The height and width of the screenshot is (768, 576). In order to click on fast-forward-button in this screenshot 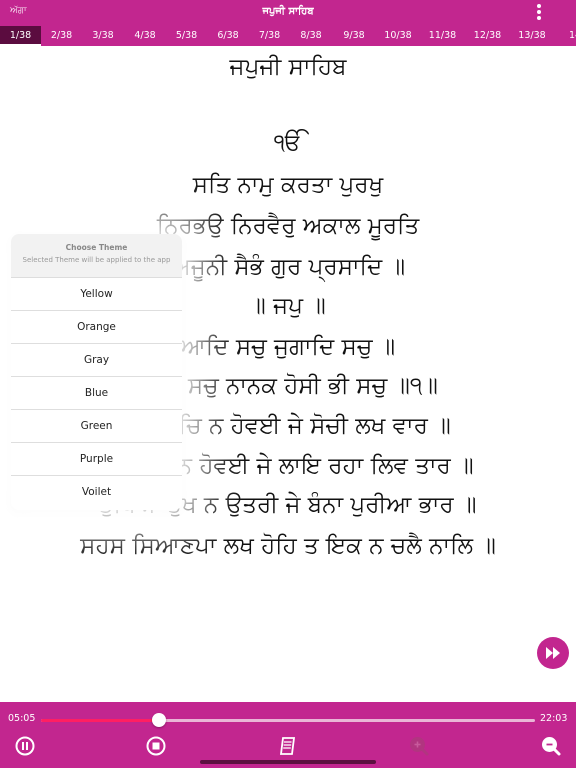, I will do `click(553, 653)`.